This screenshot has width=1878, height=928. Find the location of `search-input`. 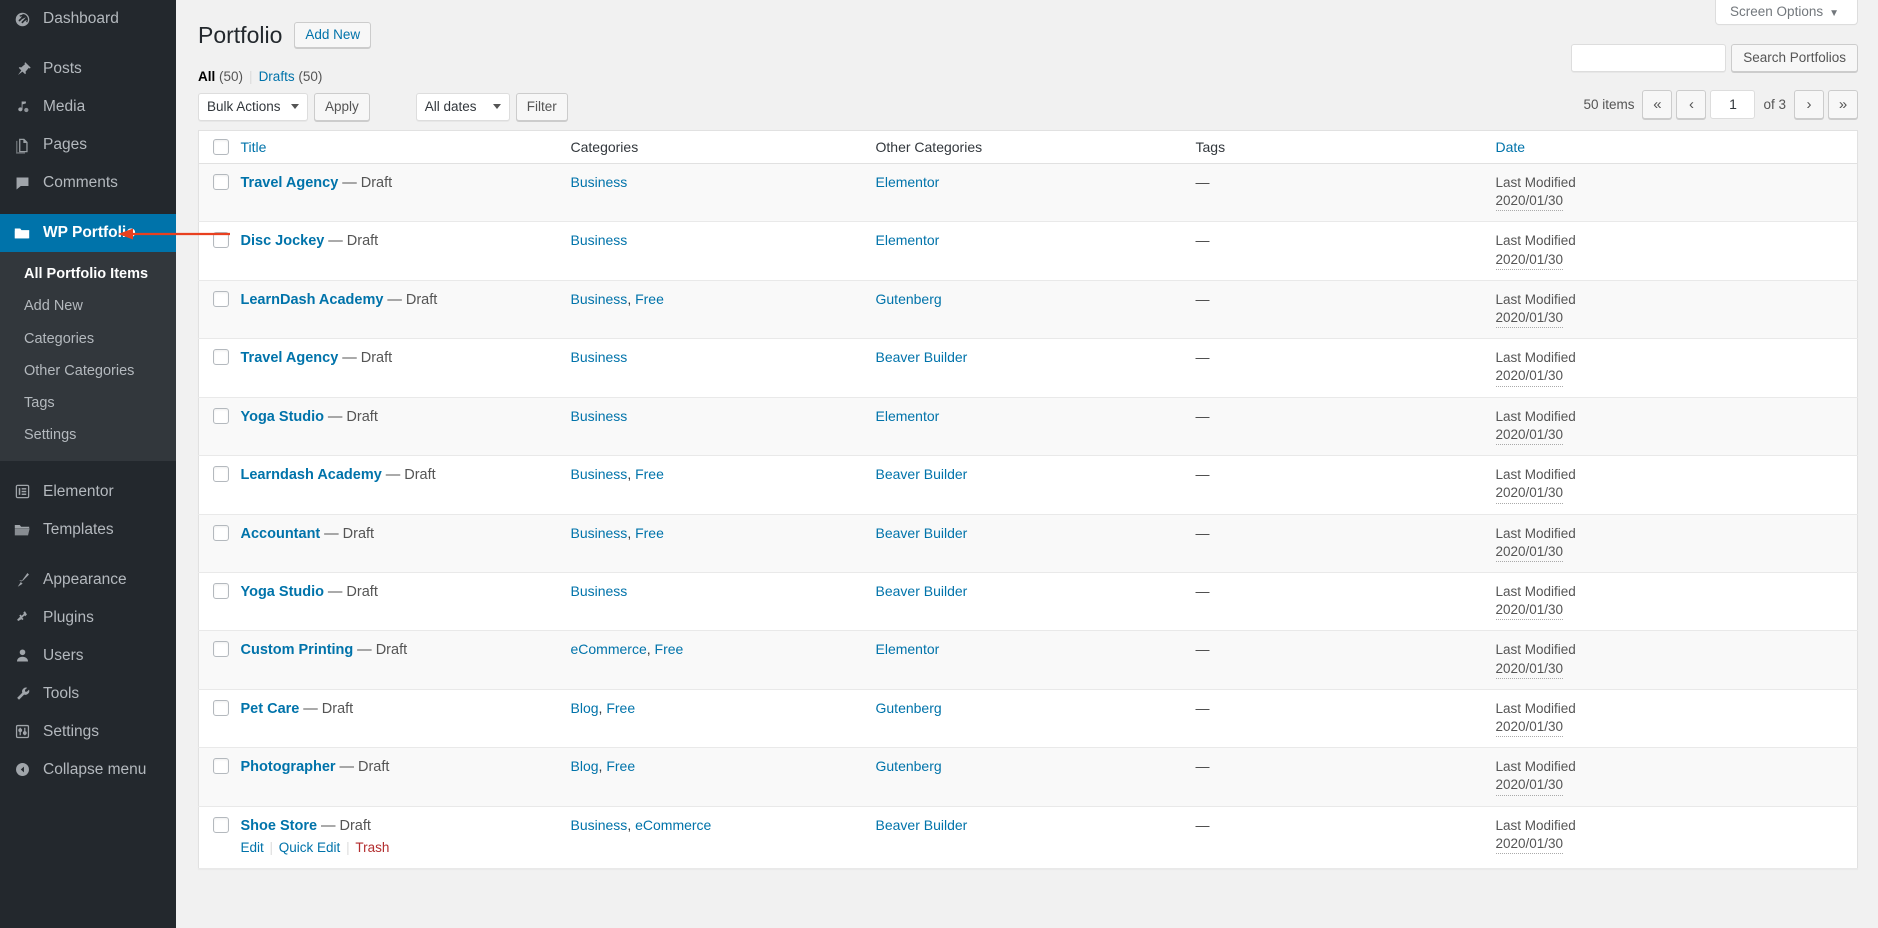

search-input is located at coordinates (1649, 57).